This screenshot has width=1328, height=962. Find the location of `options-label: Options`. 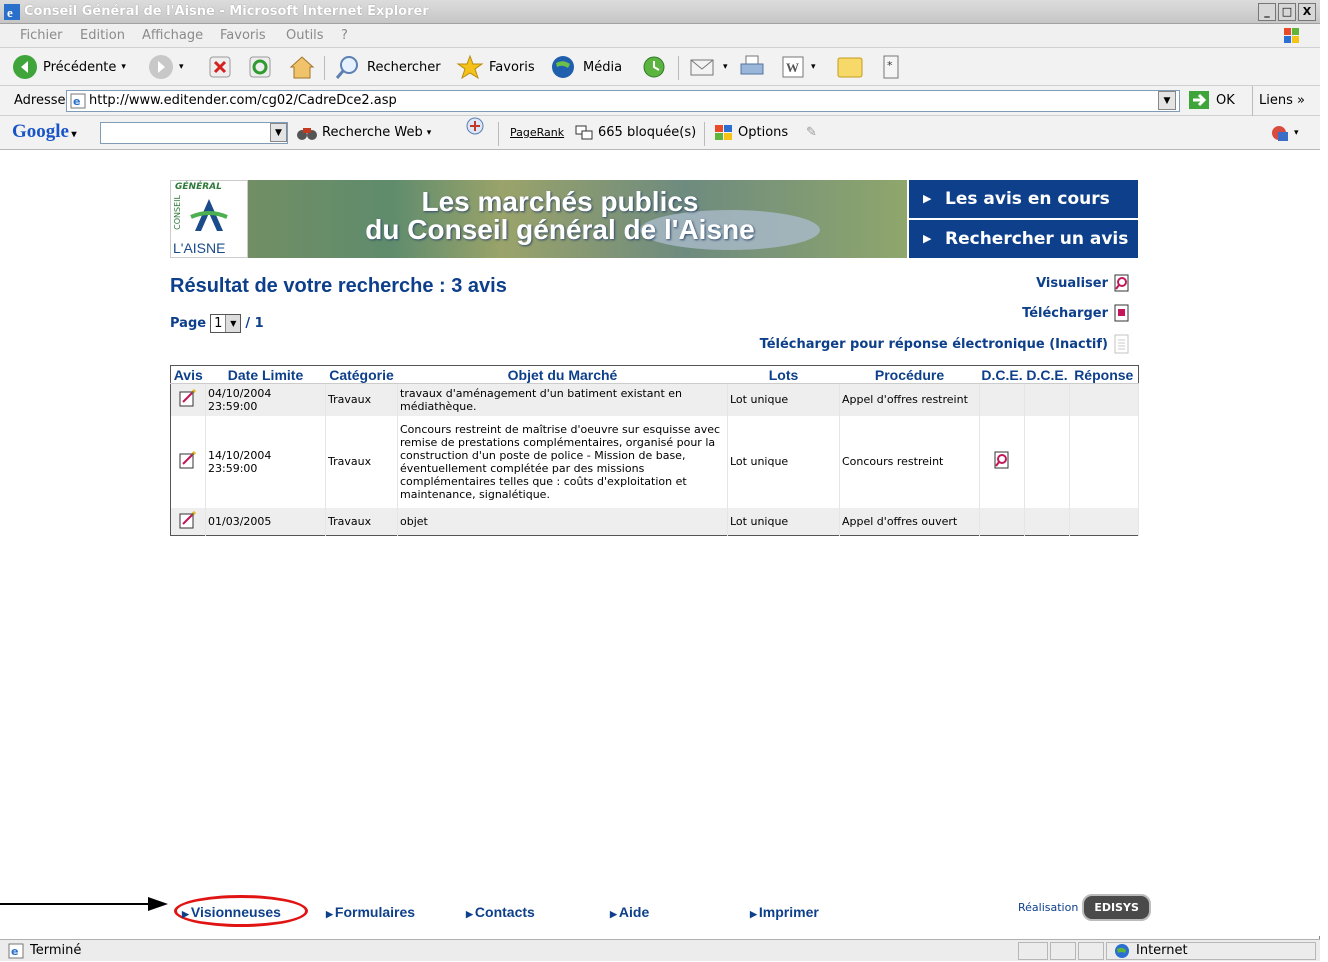

options-label: Options is located at coordinates (763, 132).